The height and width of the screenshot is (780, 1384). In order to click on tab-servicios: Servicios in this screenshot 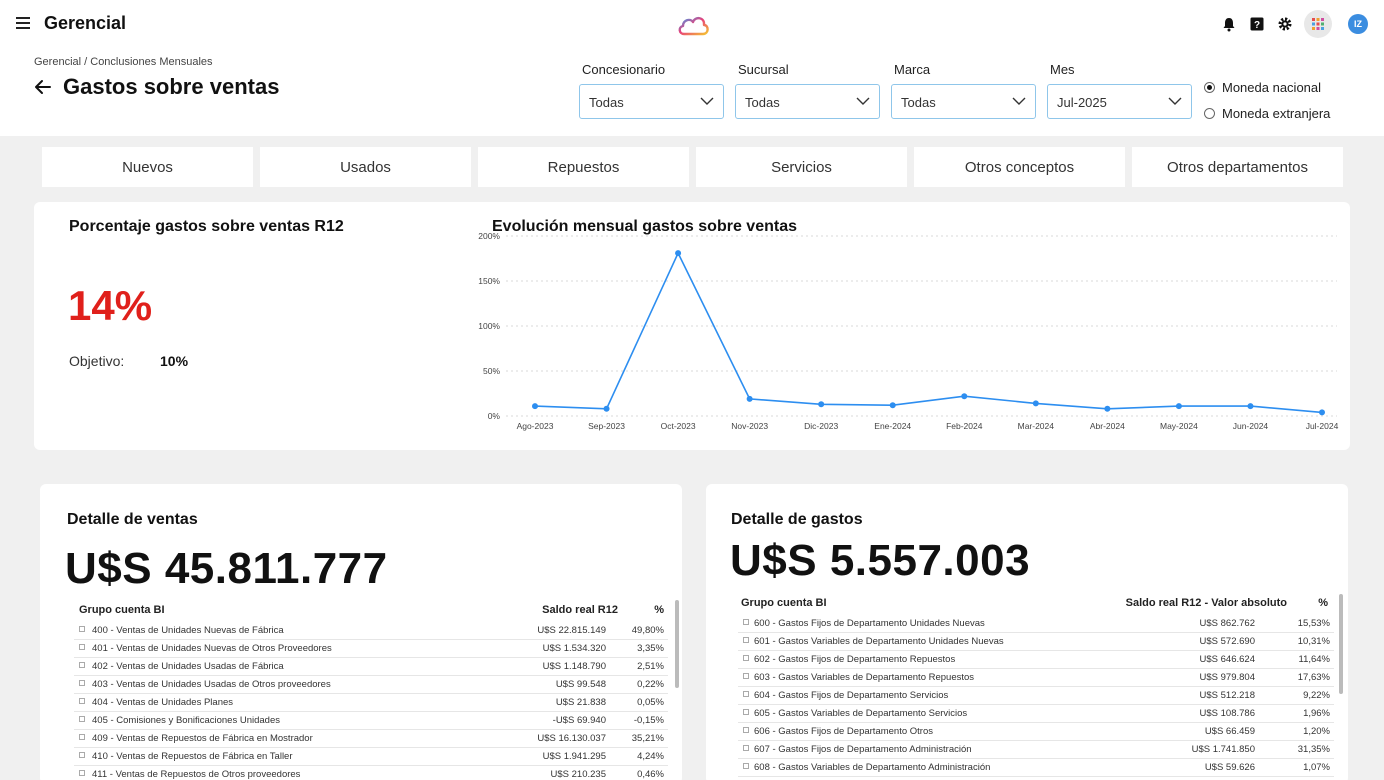, I will do `click(801, 167)`.